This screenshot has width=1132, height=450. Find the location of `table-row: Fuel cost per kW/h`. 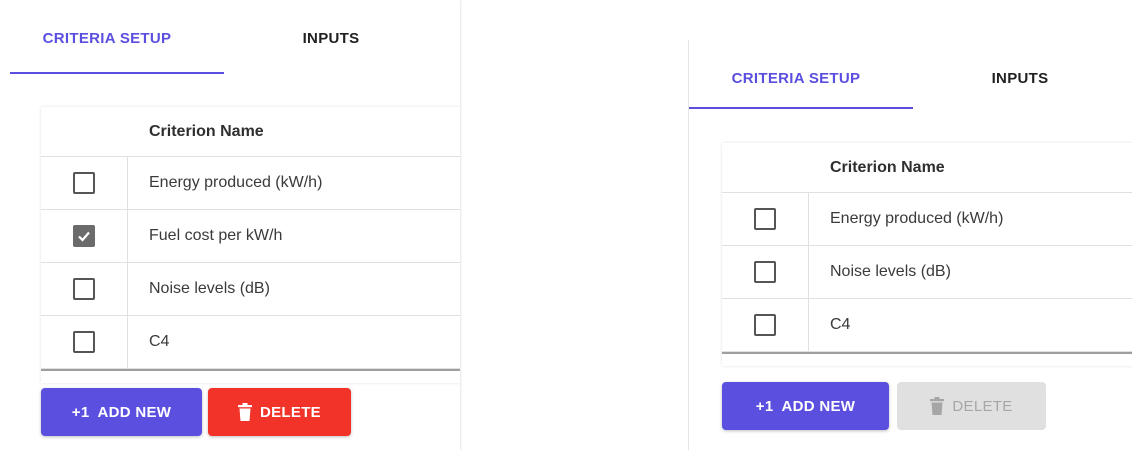

table-row: Fuel cost per kW/h is located at coordinates (250, 236).